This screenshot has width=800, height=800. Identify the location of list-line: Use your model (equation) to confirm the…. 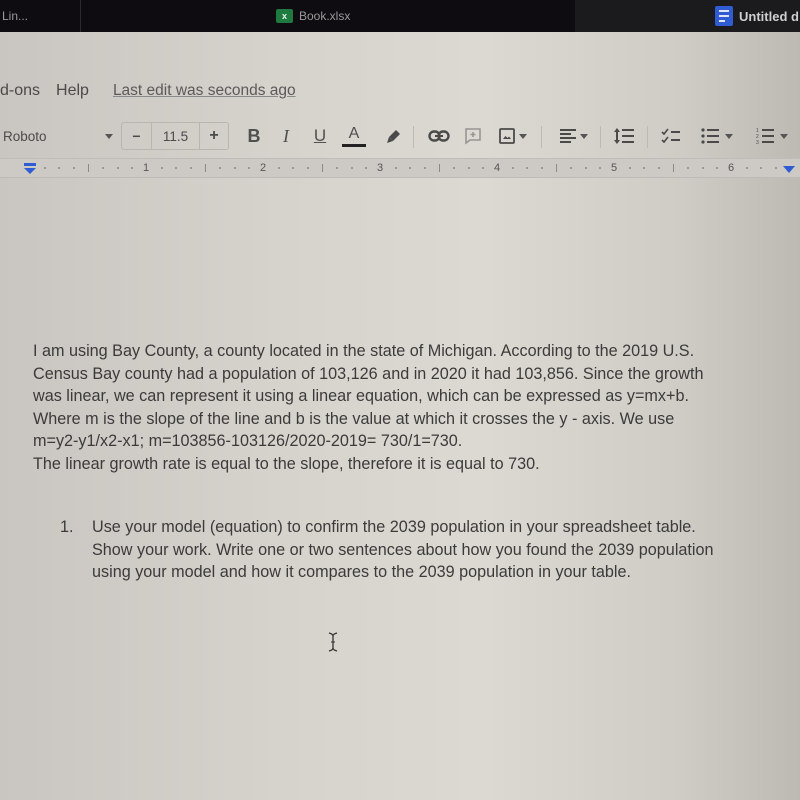
(394, 527).